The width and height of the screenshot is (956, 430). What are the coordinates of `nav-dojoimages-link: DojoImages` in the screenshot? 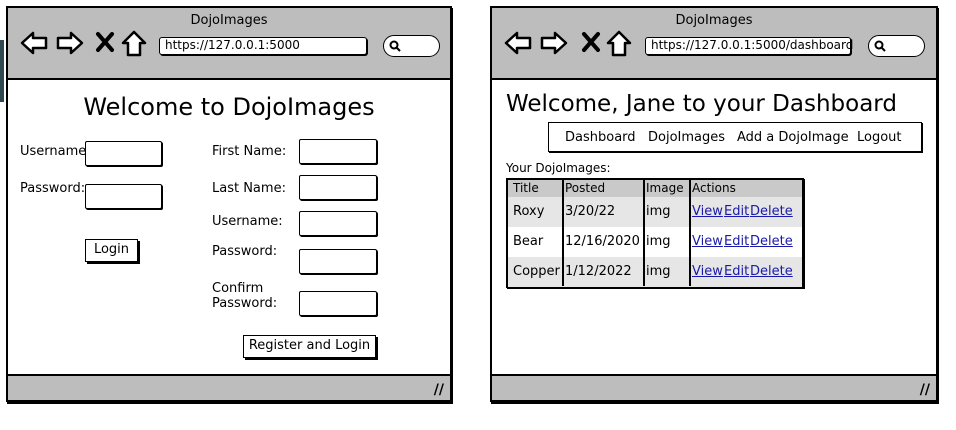 It's located at (686, 137).